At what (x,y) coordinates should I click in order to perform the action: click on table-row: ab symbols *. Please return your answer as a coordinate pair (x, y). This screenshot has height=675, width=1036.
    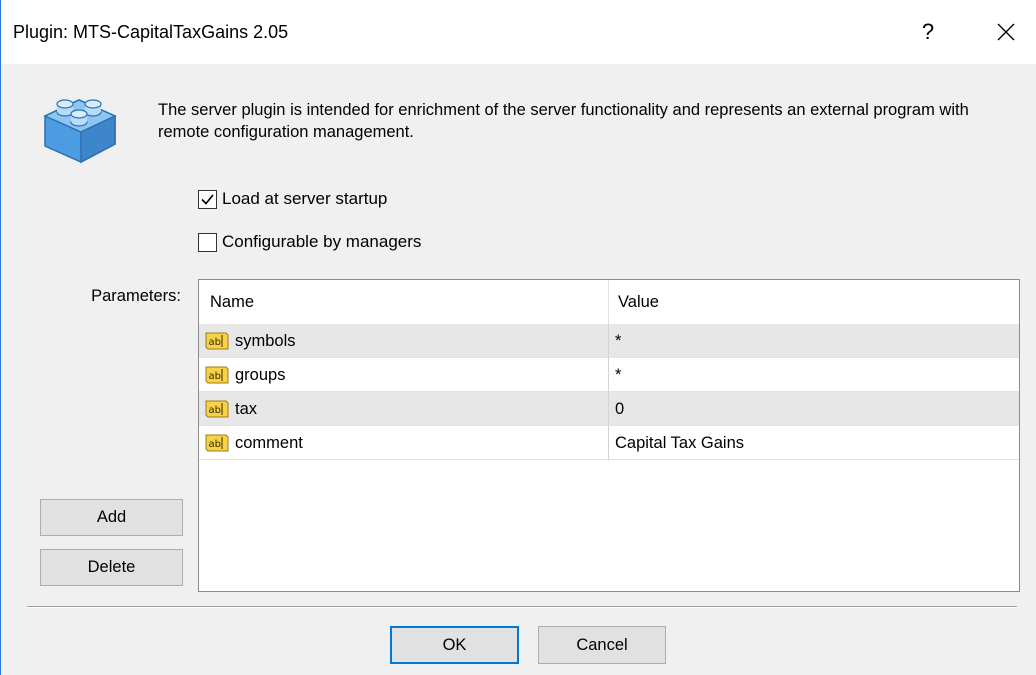
    Looking at the image, I should click on (609, 341).